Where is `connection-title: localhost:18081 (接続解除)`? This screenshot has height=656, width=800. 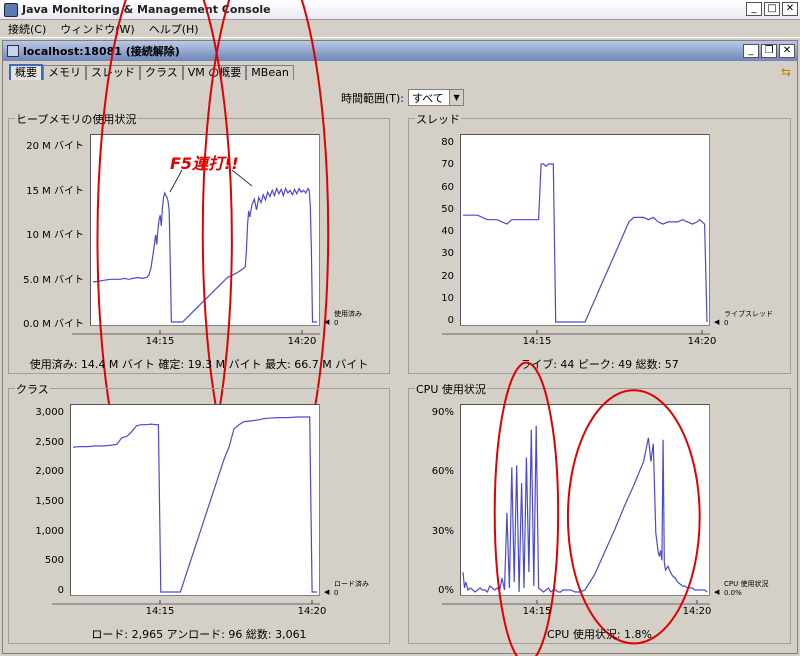
connection-title: localhost:18081 (接続解除) is located at coordinates (101, 51).